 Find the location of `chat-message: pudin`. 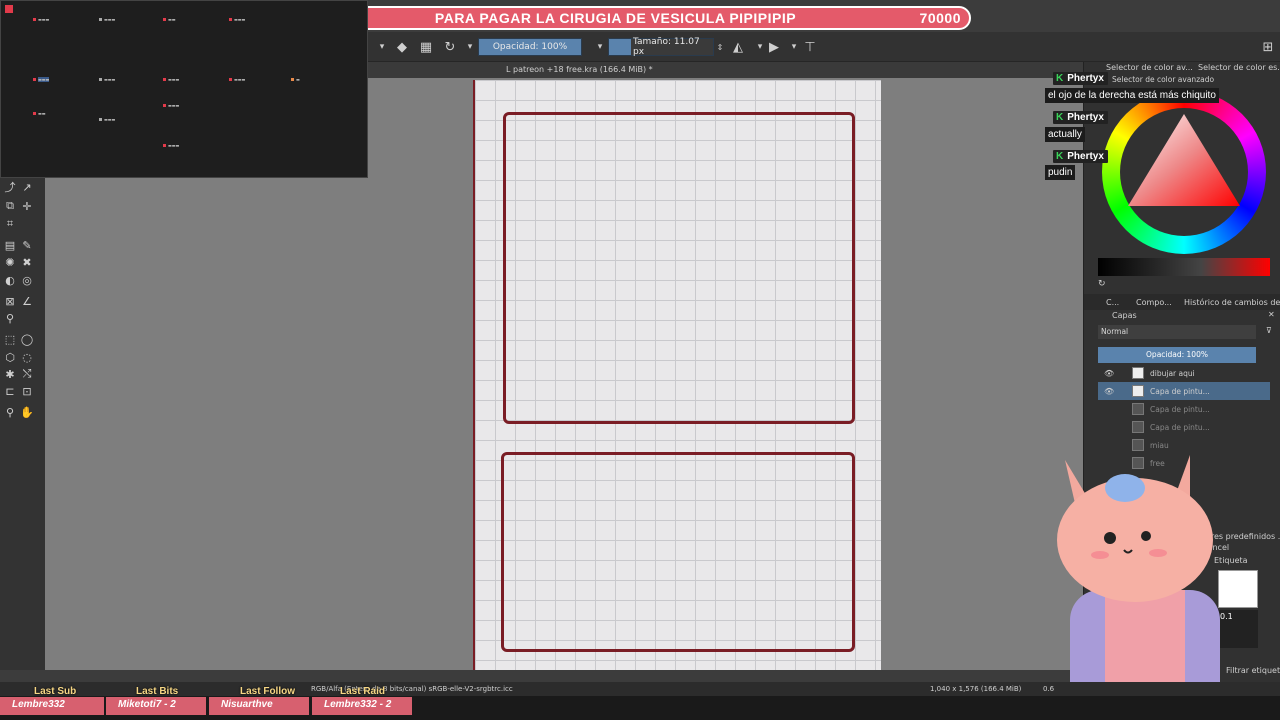

chat-message: pudin is located at coordinates (1060, 172).